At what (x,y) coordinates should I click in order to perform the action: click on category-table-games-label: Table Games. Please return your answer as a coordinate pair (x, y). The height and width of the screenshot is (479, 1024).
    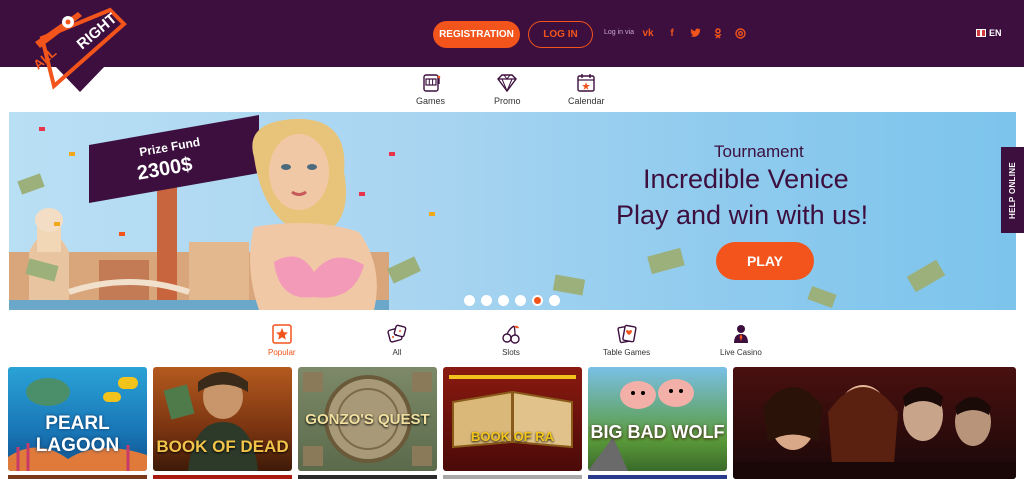
    Looking at the image, I should click on (627, 352).